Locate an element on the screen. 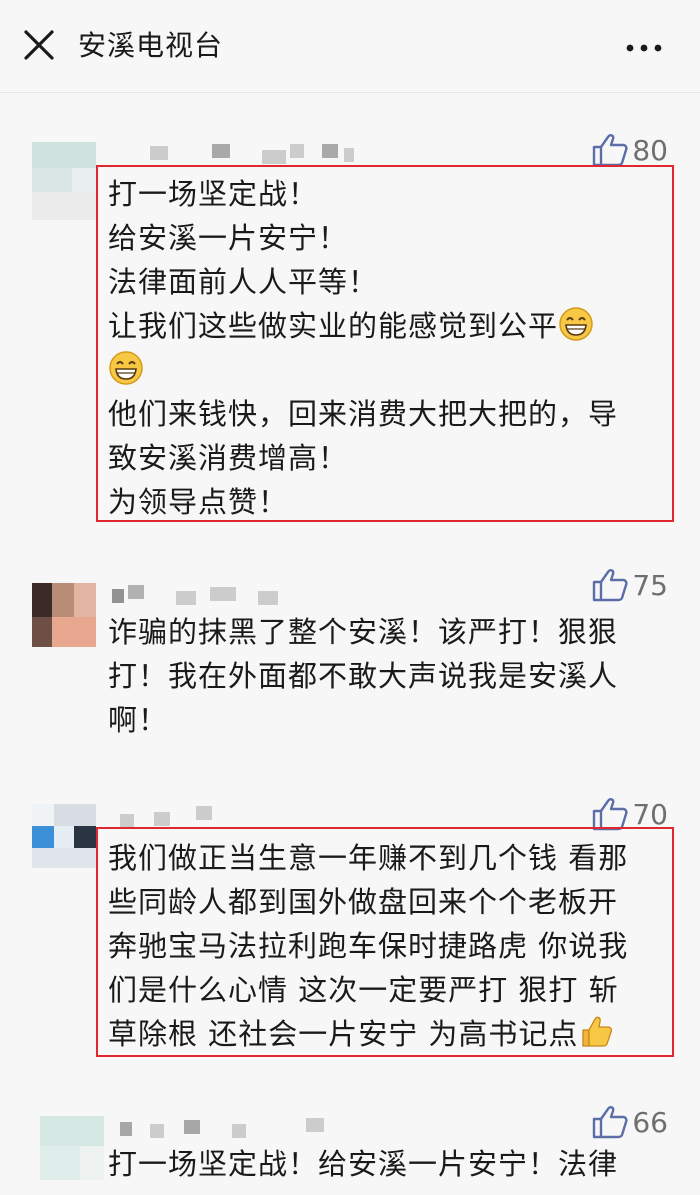  close-icon is located at coordinates (39, 45).